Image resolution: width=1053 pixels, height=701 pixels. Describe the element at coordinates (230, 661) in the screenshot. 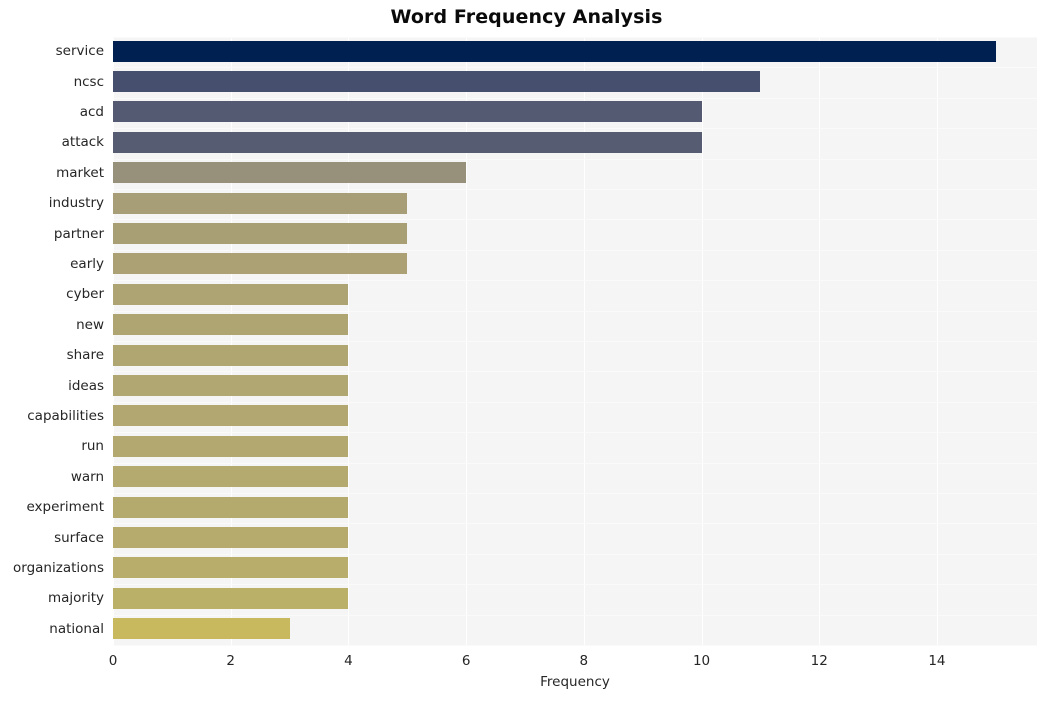

I see `x-tick-label-2: 2` at that location.